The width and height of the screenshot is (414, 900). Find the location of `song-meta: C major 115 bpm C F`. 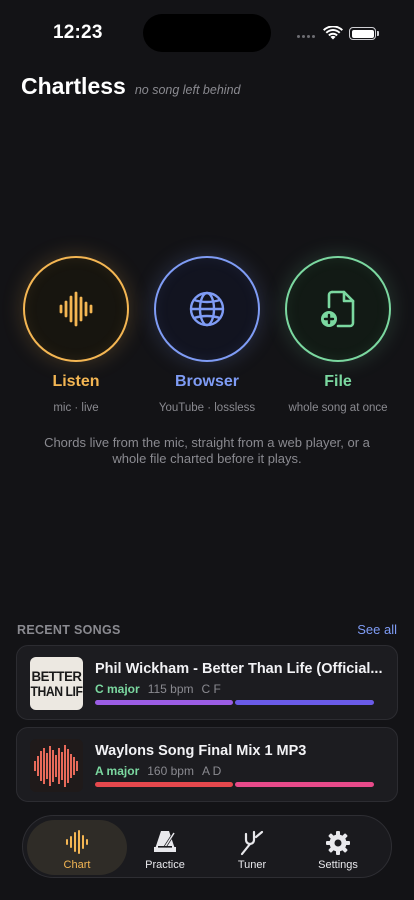

song-meta: C major 115 bpm C F is located at coordinates (158, 689).